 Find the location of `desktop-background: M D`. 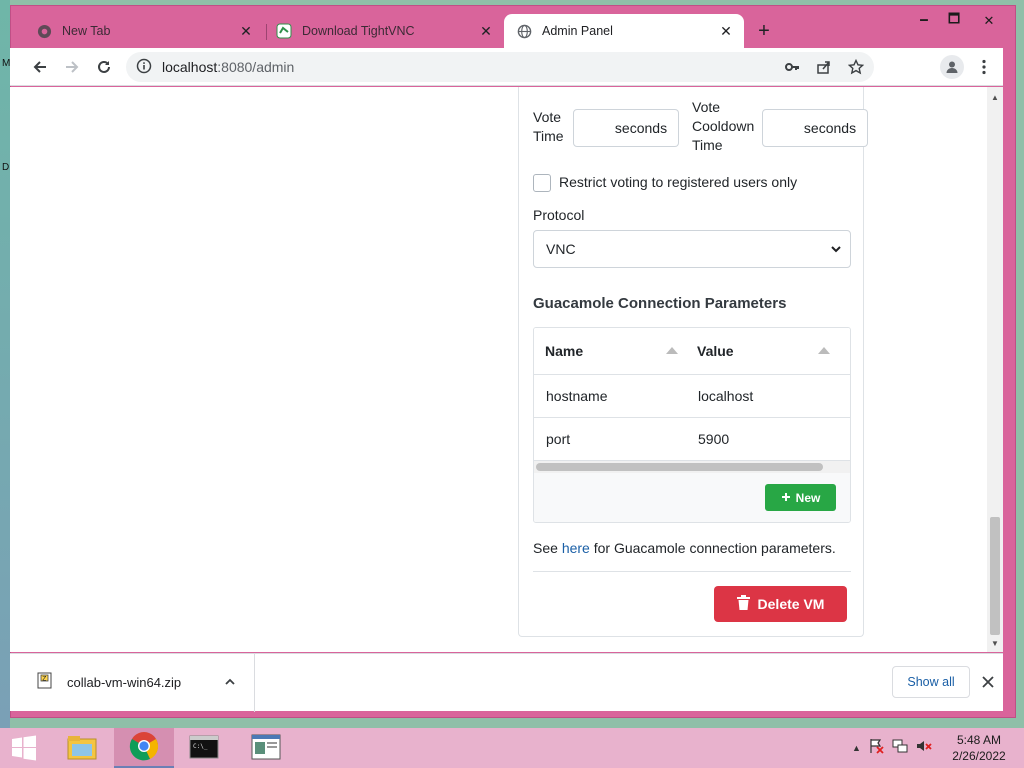

desktop-background: M D is located at coordinates (5, 364).